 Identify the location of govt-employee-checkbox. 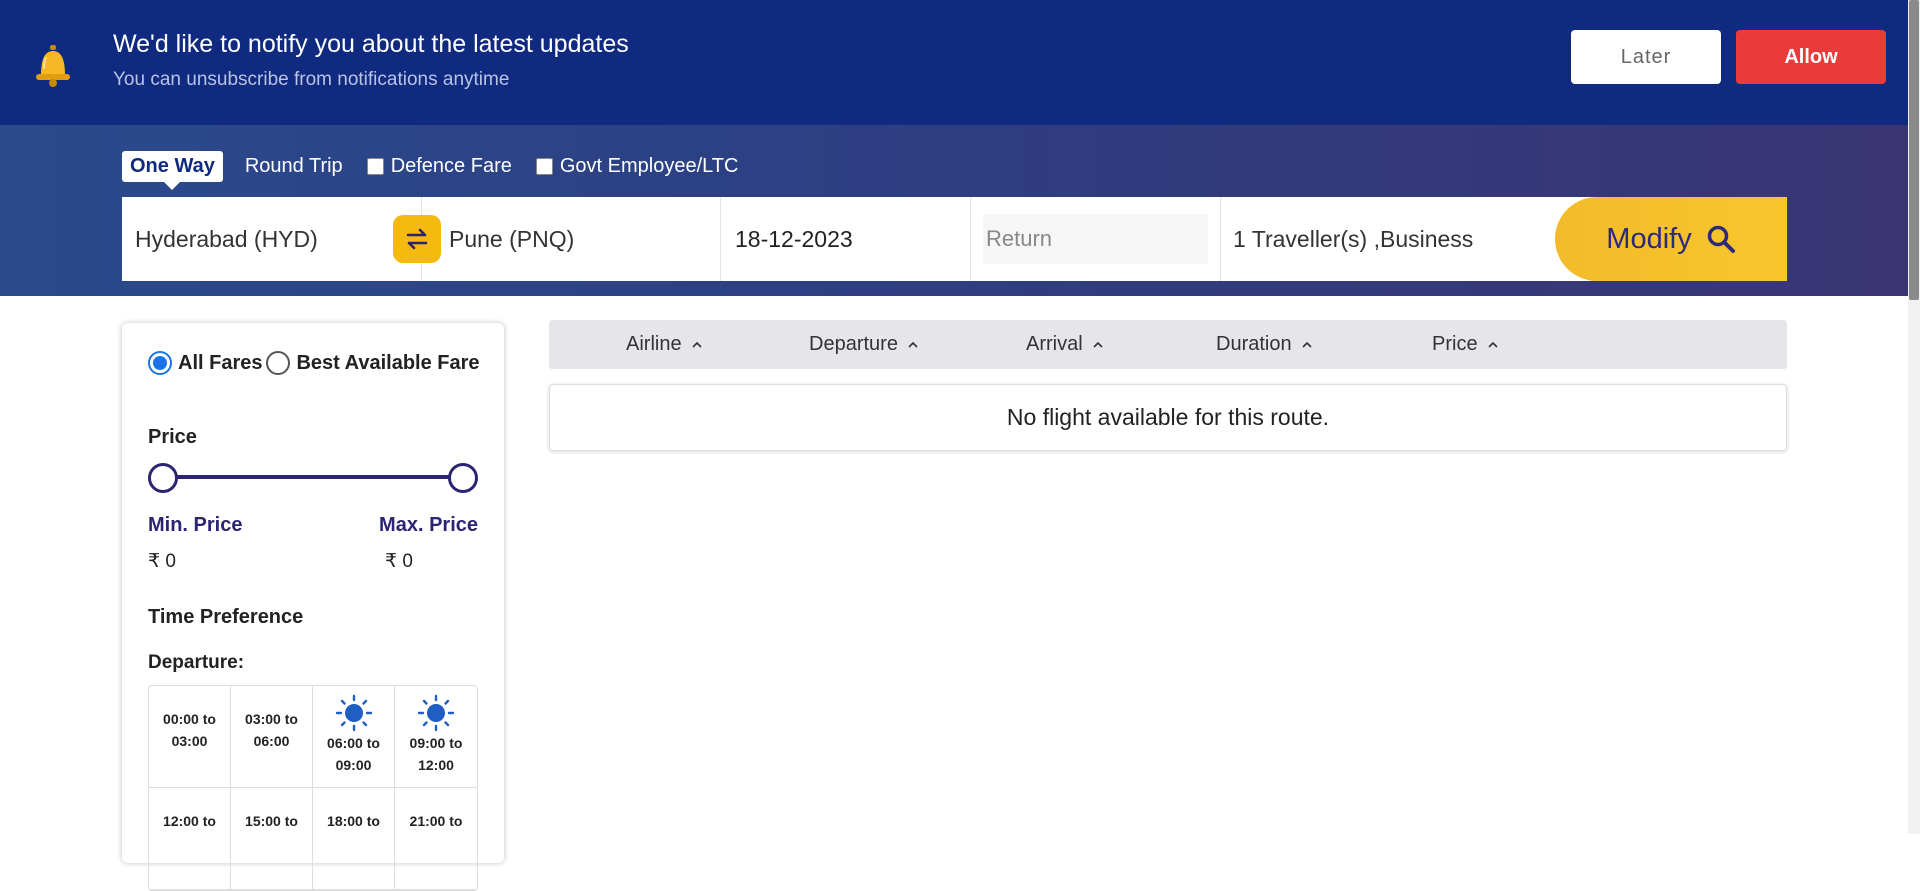
(544, 166).